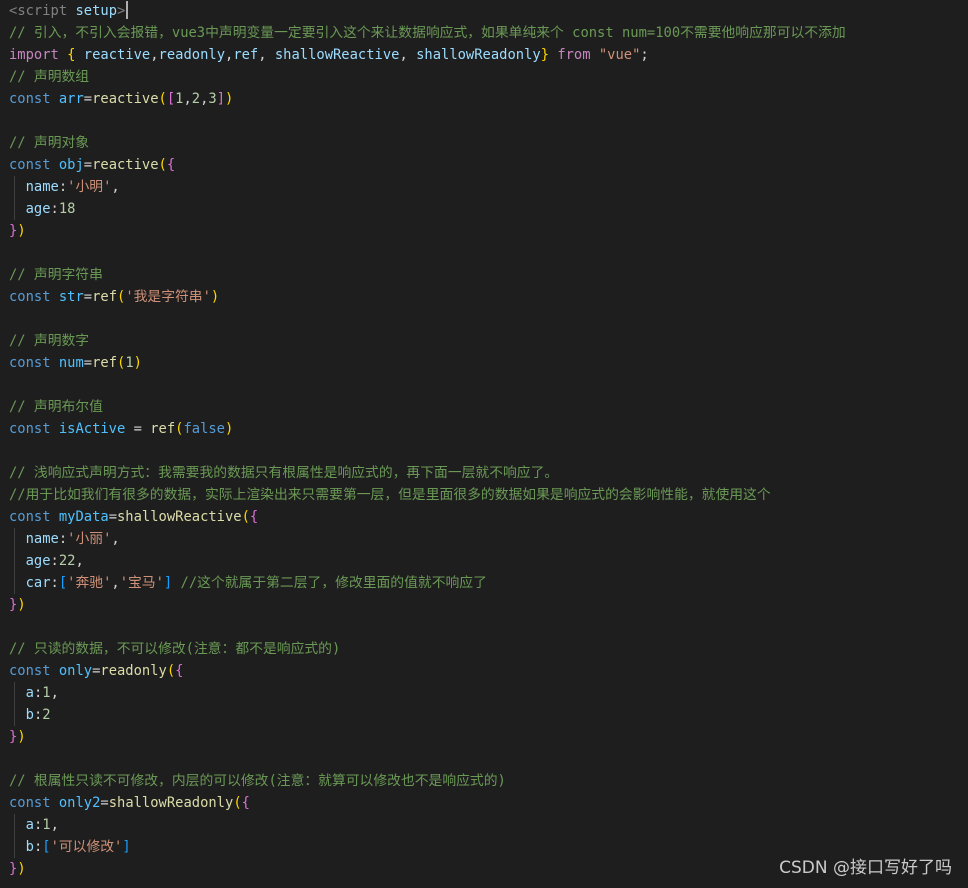 Image resolution: width=968 pixels, height=888 pixels. Describe the element at coordinates (478, 55) in the screenshot. I see `code-token-prop: shallowReadonly` at that location.